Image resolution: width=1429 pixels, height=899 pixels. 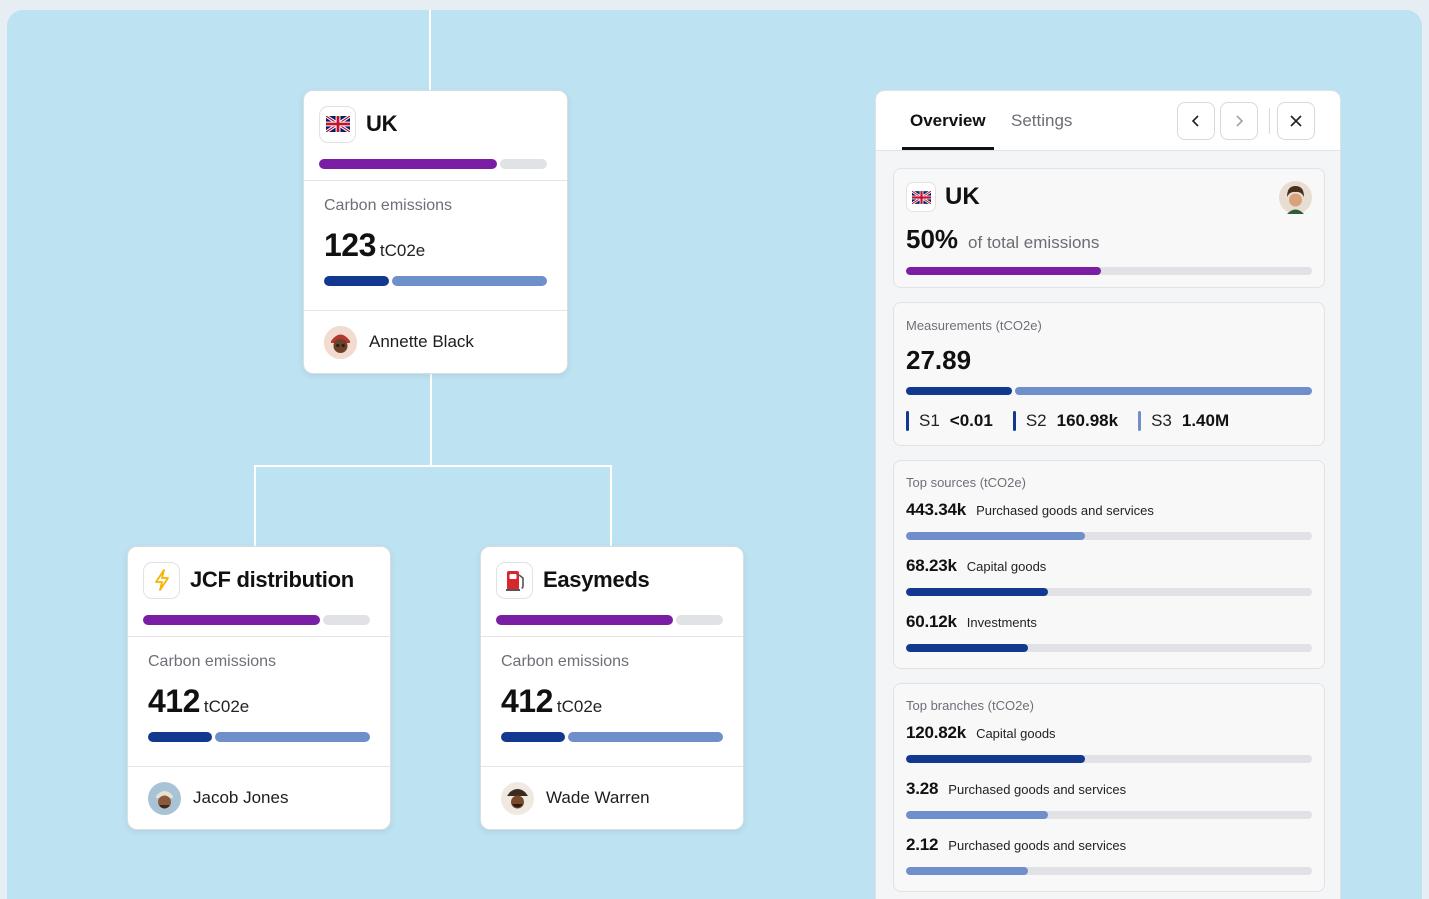 I want to click on next-button, so click(x=1239, y=121).